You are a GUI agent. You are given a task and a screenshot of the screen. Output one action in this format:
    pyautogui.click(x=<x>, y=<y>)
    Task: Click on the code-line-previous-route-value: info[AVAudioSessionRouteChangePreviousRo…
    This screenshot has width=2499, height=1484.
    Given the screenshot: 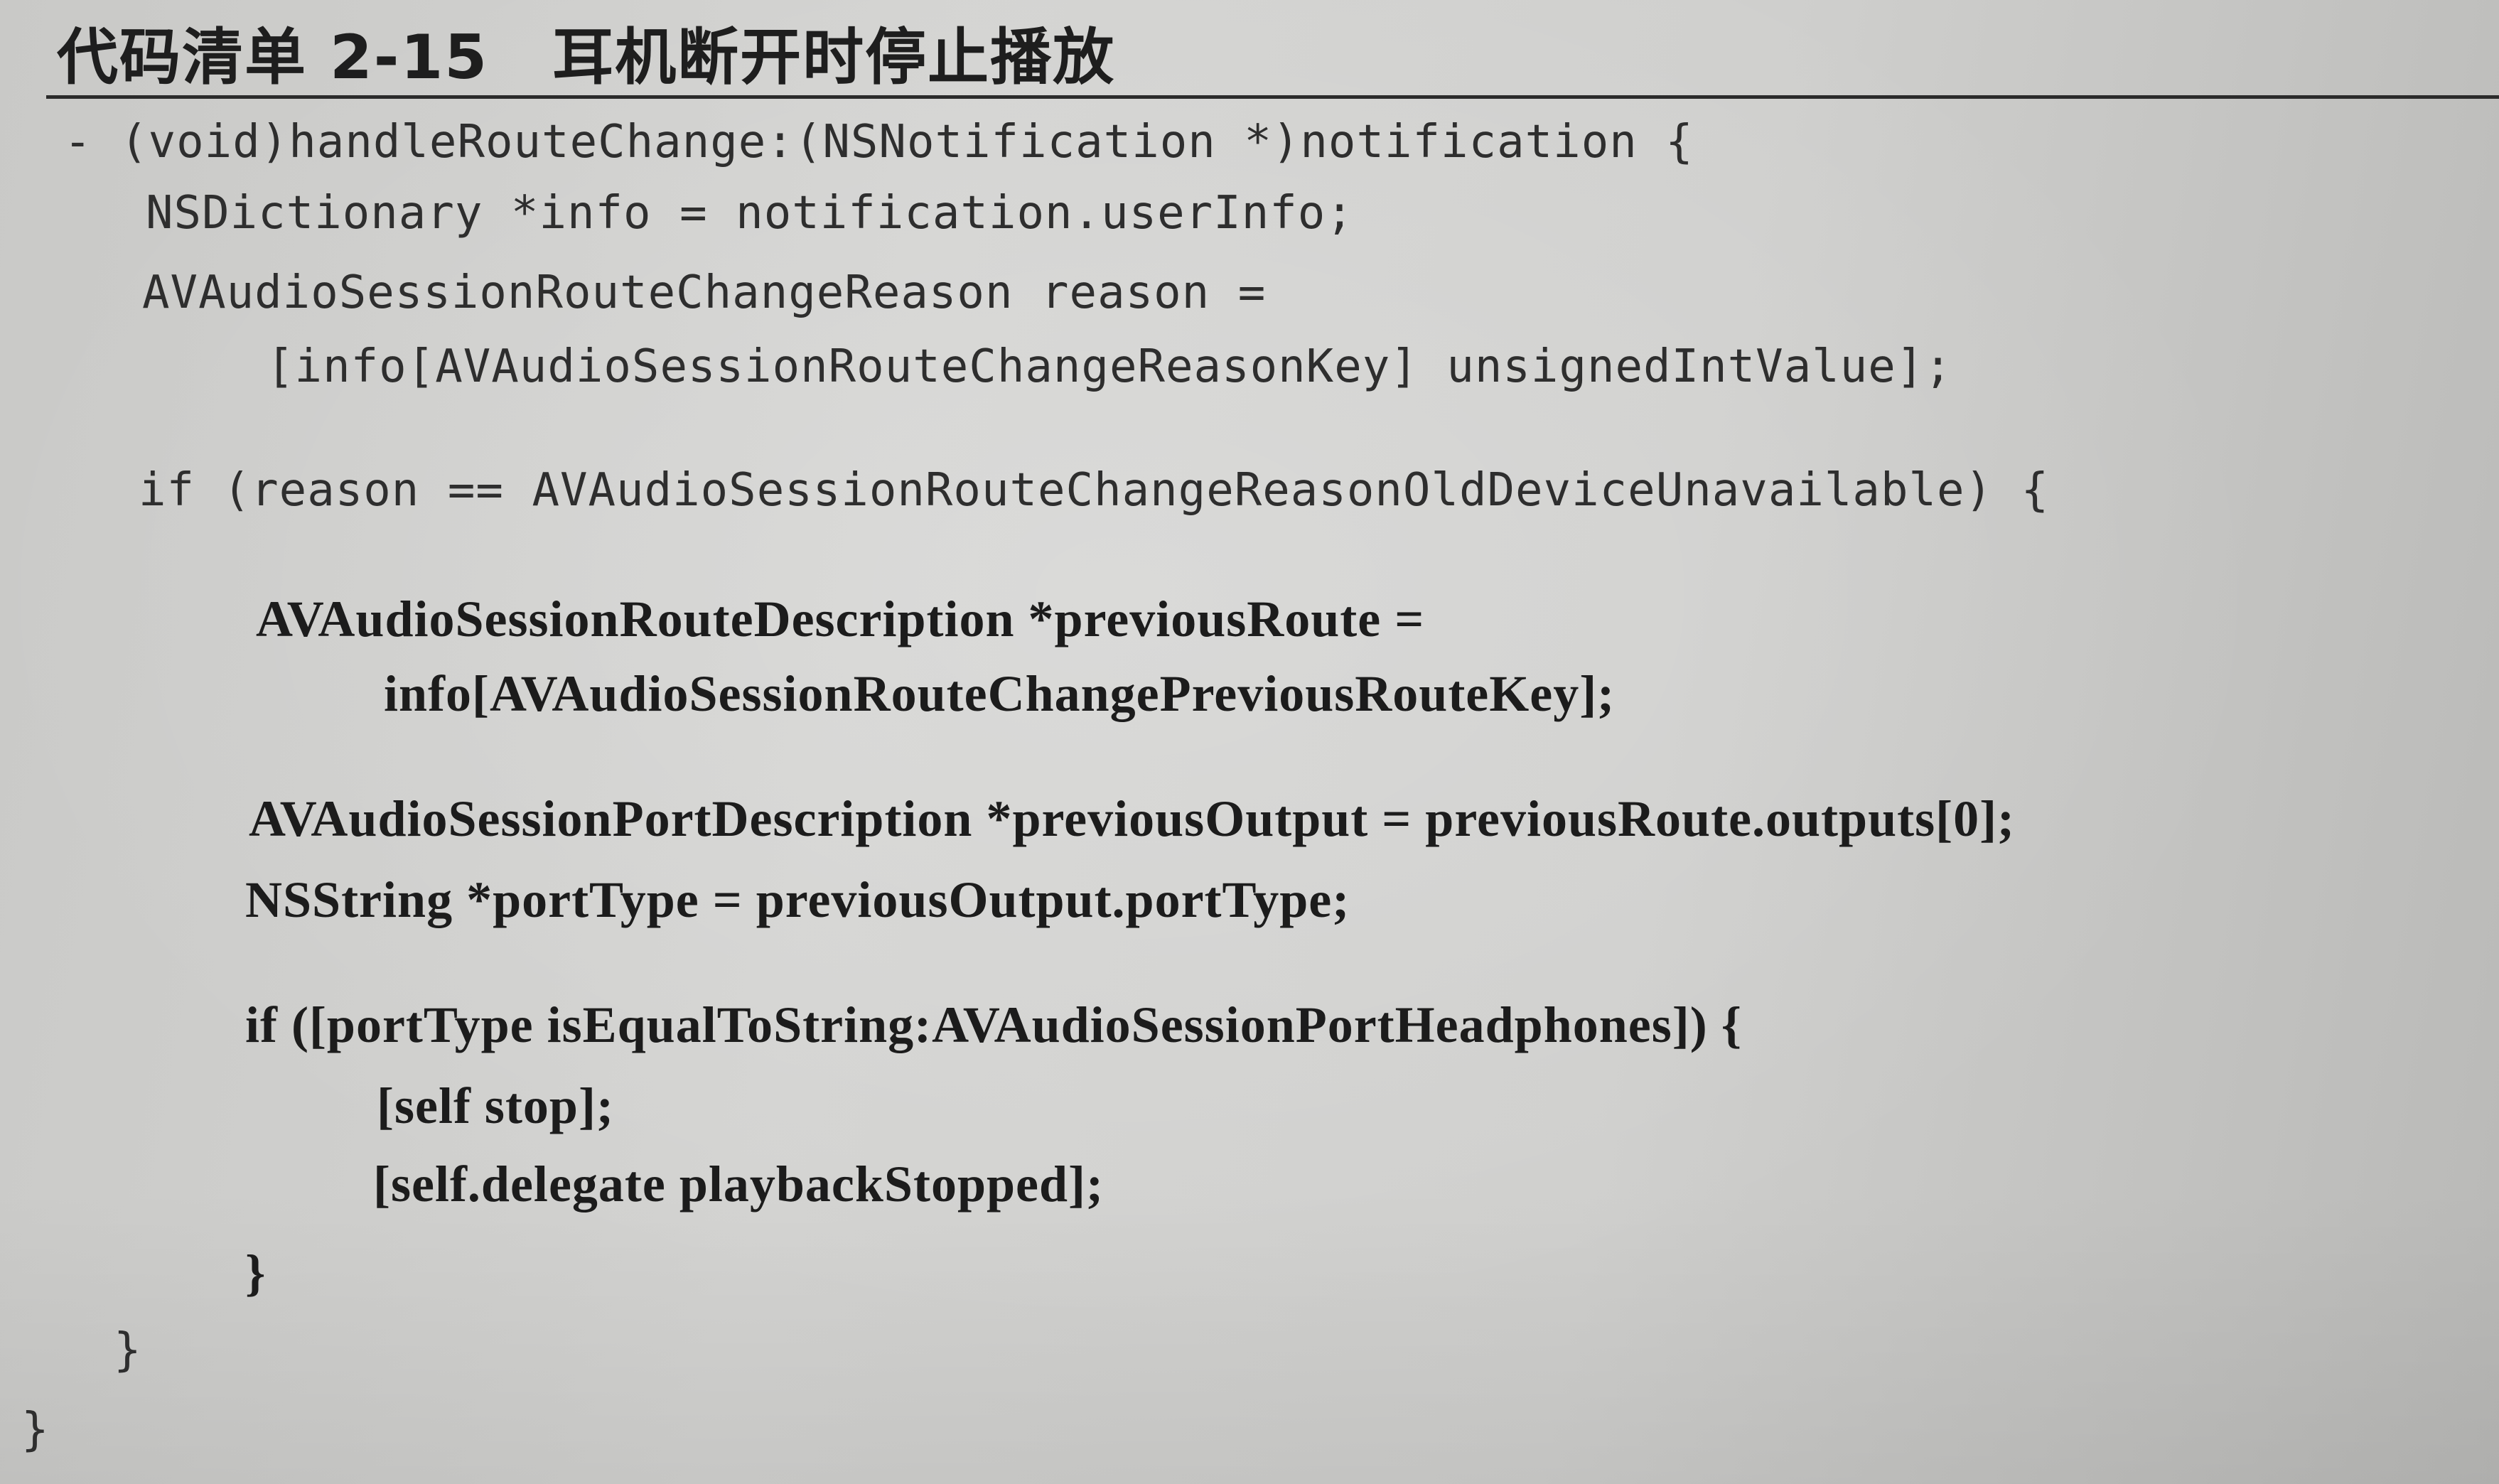 What is the action you would take?
    pyautogui.click(x=1000, y=693)
    